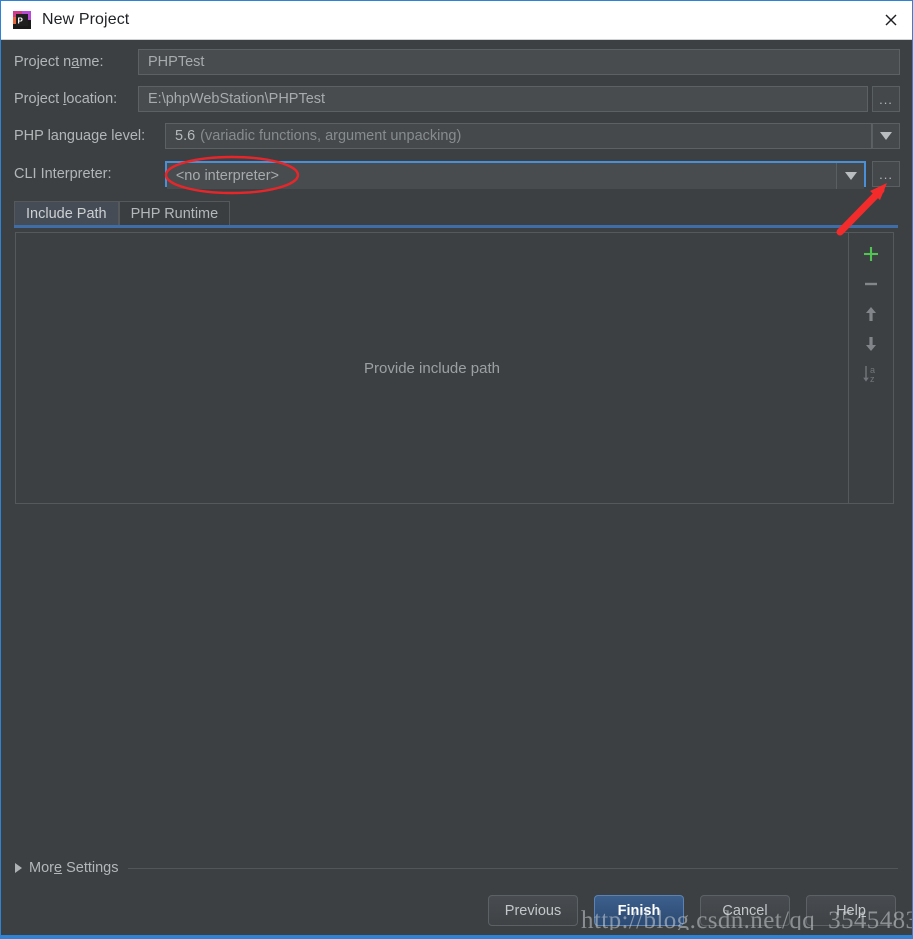 Image resolution: width=913 pixels, height=939 pixels. I want to click on sort-button: a z, so click(871, 374).